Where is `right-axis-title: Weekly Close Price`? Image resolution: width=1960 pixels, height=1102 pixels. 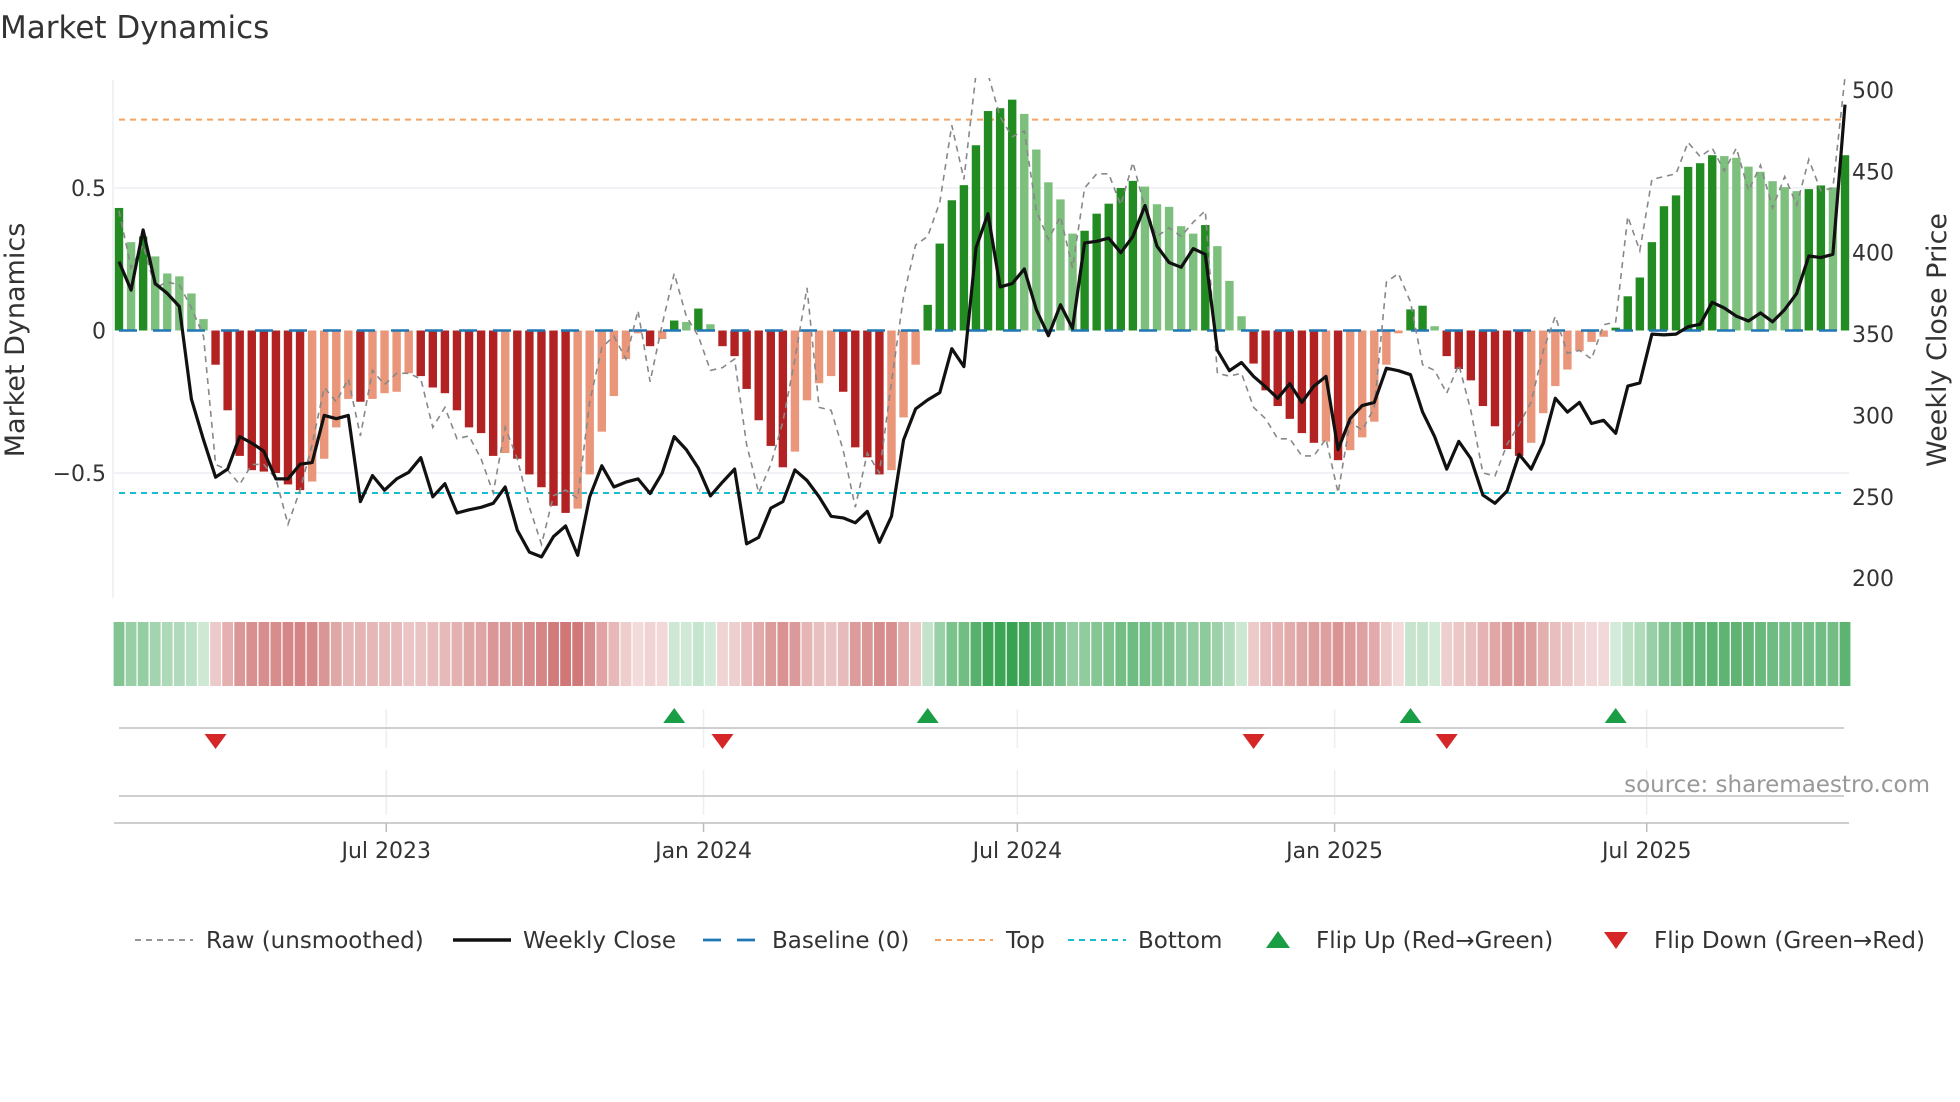
right-axis-title: Weekly Close Price is located at coordinates (1937, 340).